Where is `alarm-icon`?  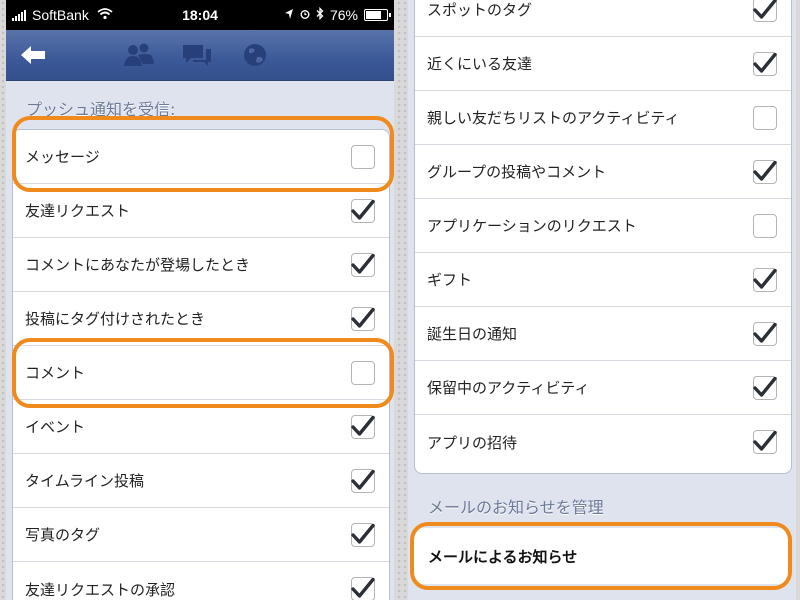
alarm-icon is located at coordinates (305, 15).